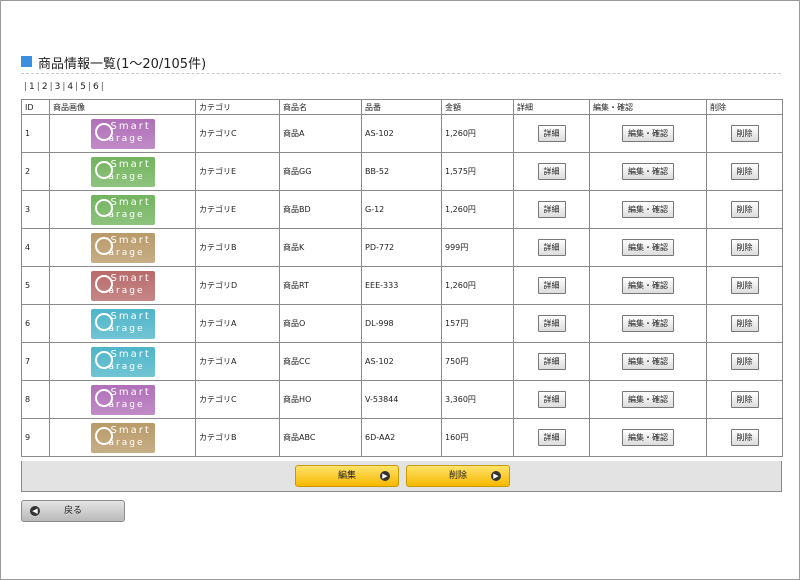  Describe the element at coordinates (35, 209) in the screenshot. I see `row-id: 3` at that location.